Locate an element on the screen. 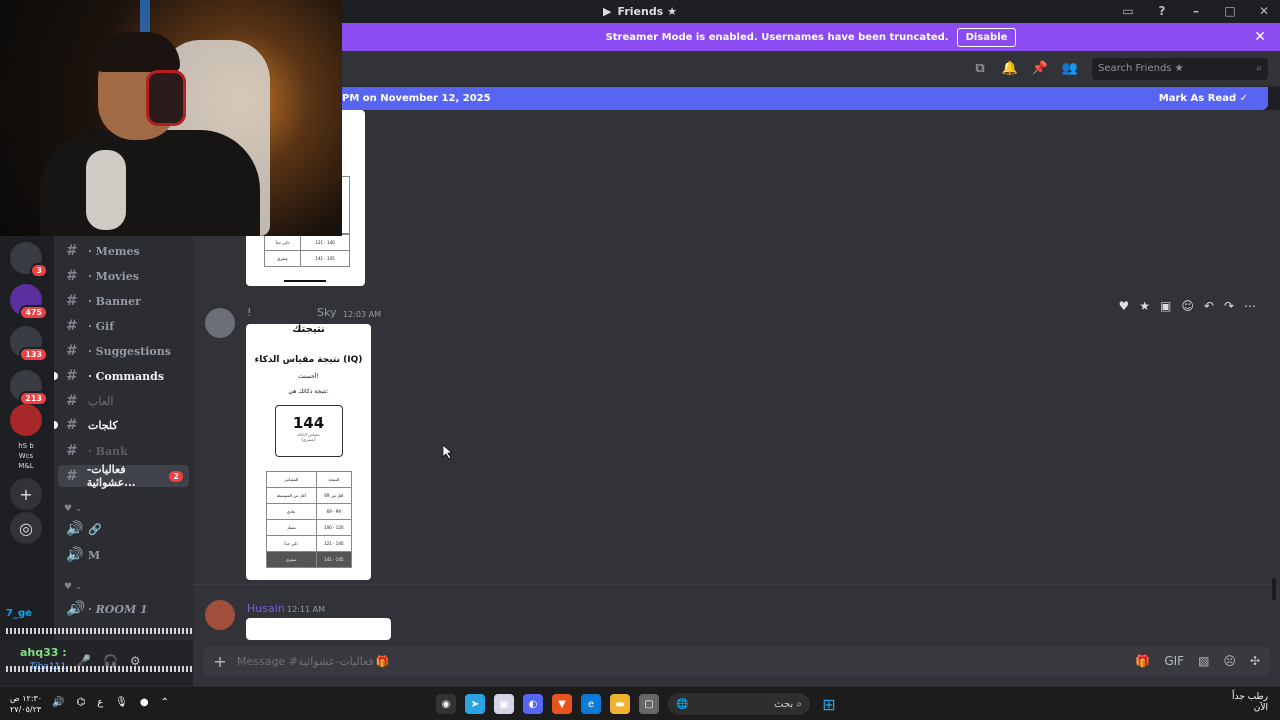 The image size is (1280, 720). minimize-button: – is located at coordinates (1196, 11).